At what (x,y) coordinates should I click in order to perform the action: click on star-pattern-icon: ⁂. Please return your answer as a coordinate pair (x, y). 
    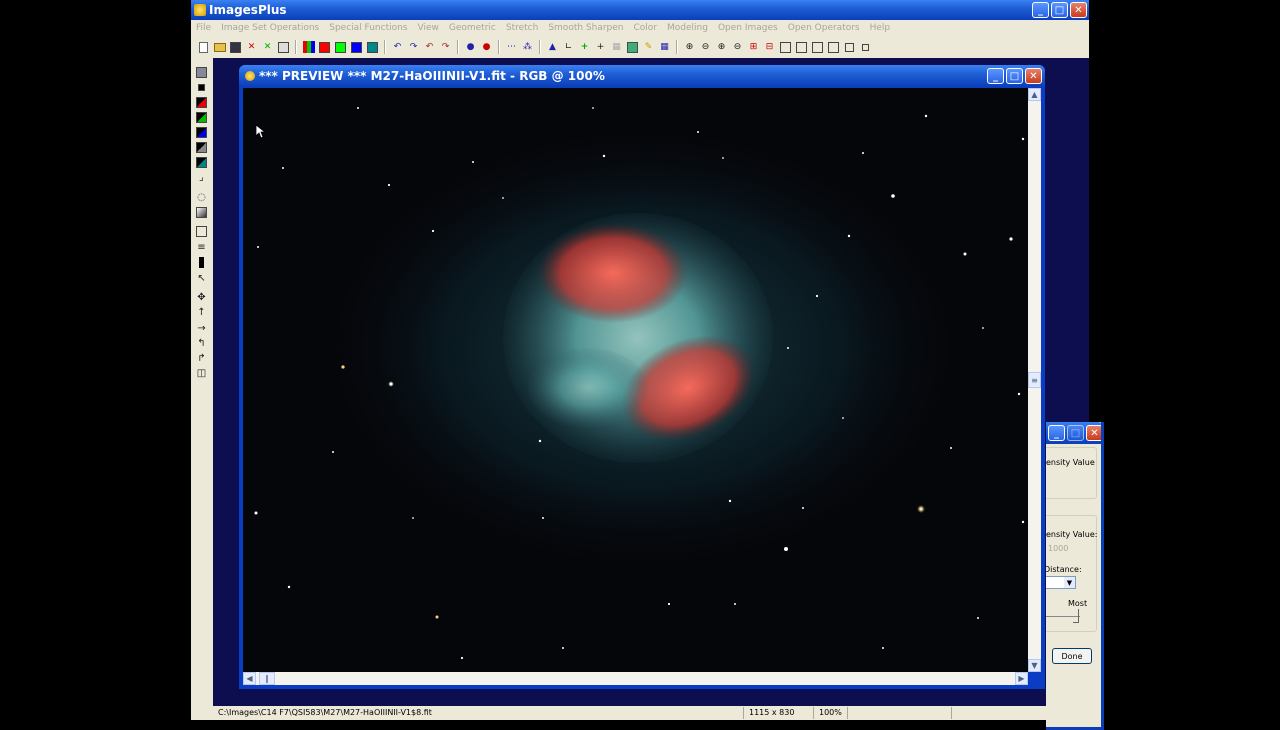
    Looking at the image, I should click on (527, 47).